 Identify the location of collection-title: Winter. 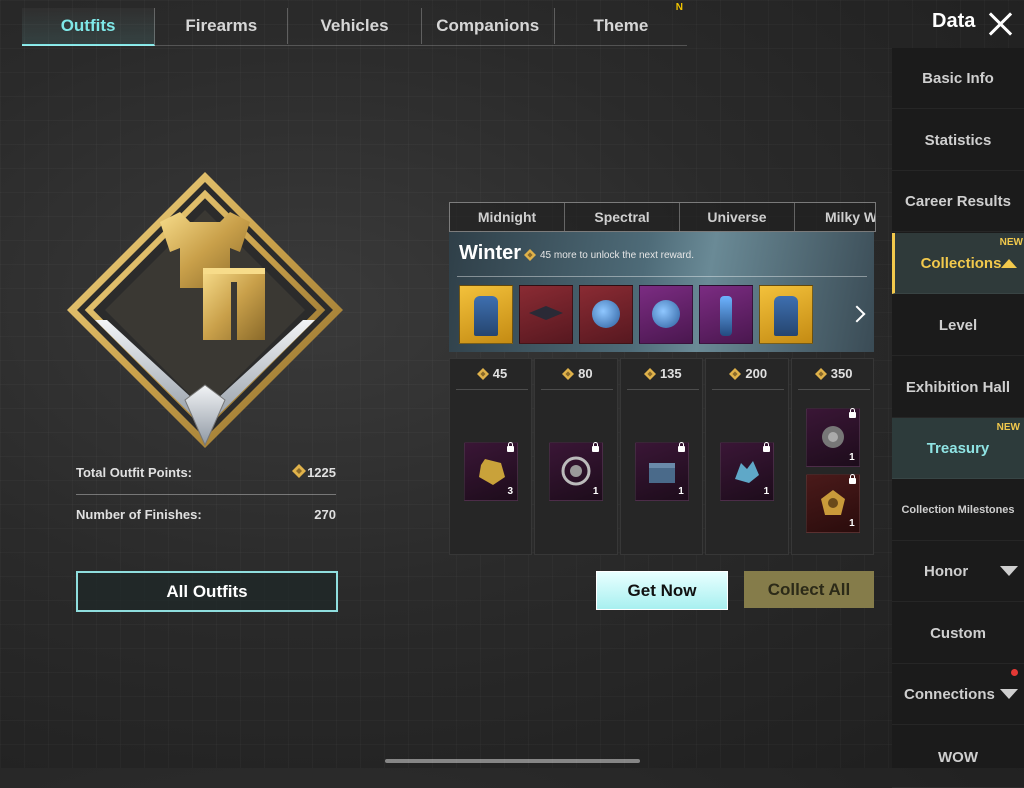
(490, 253).